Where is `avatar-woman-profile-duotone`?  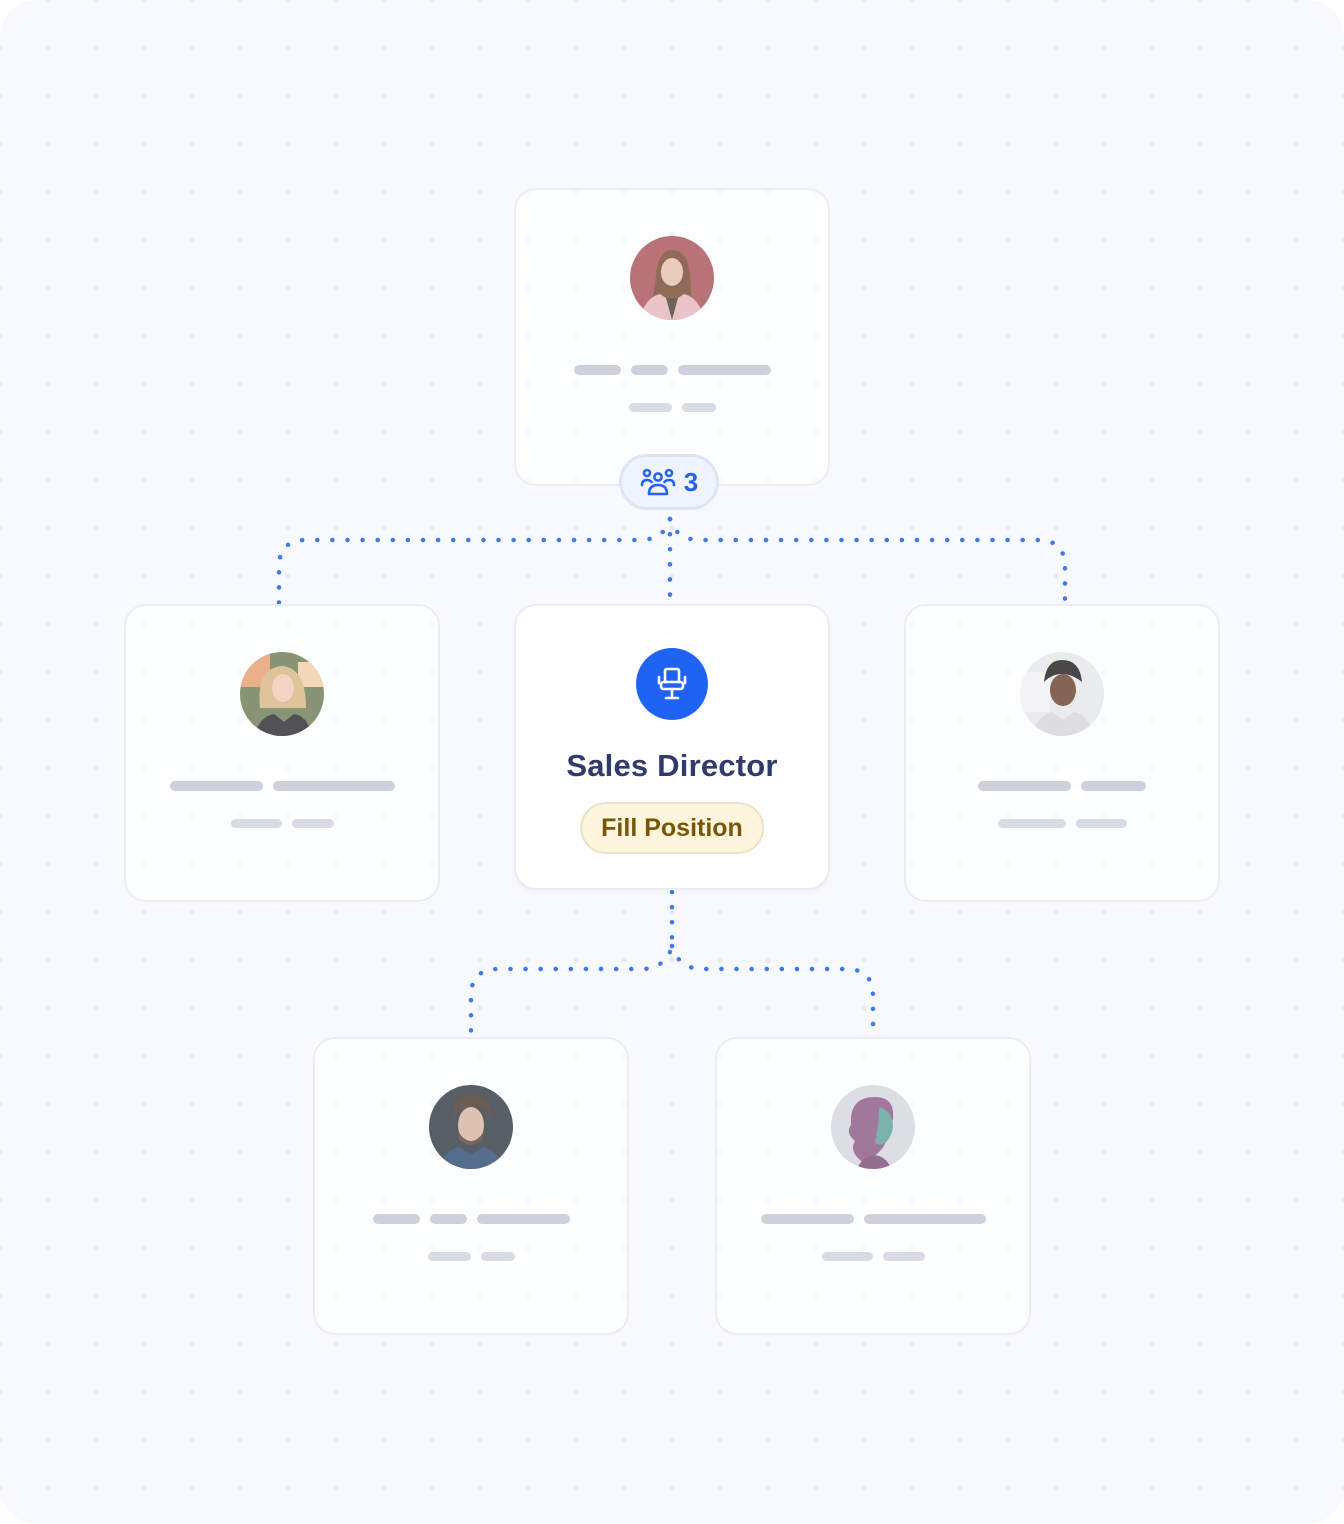
avatar-woman-profile-duotone is located at coordinates (873, 1127).